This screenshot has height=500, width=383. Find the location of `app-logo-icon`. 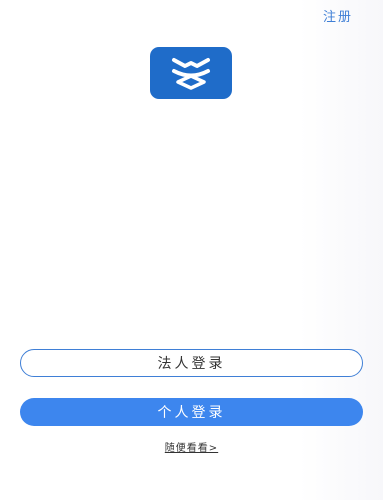

app-logo-icon is located at coordinates (191, 73).